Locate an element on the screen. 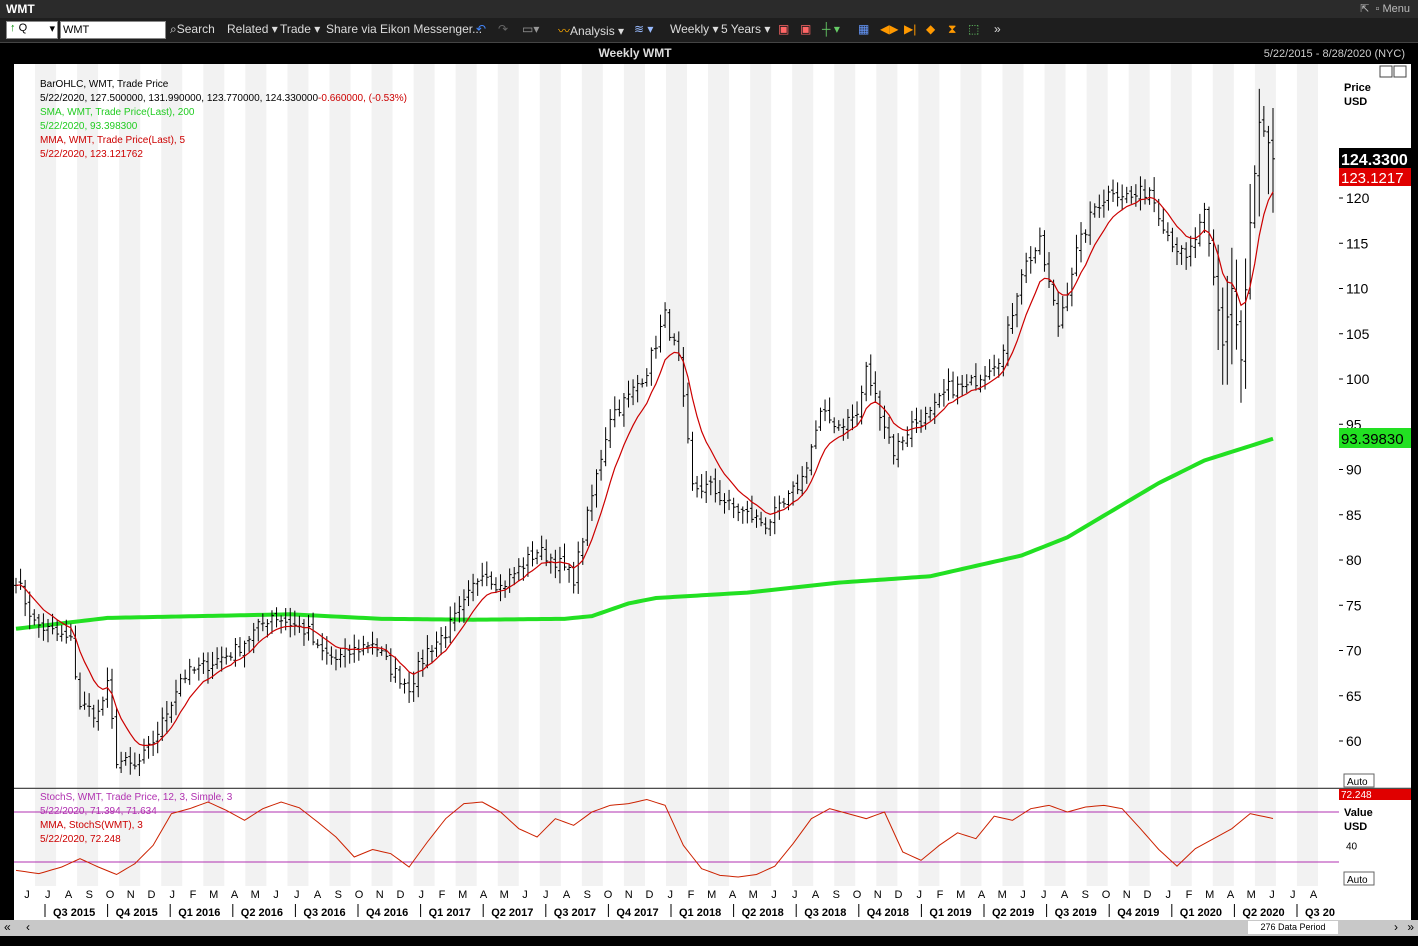 The height and width of the screenshot is (946, 1418). period-menu: 5 Years ▾ is located at coordinates (745, 29).